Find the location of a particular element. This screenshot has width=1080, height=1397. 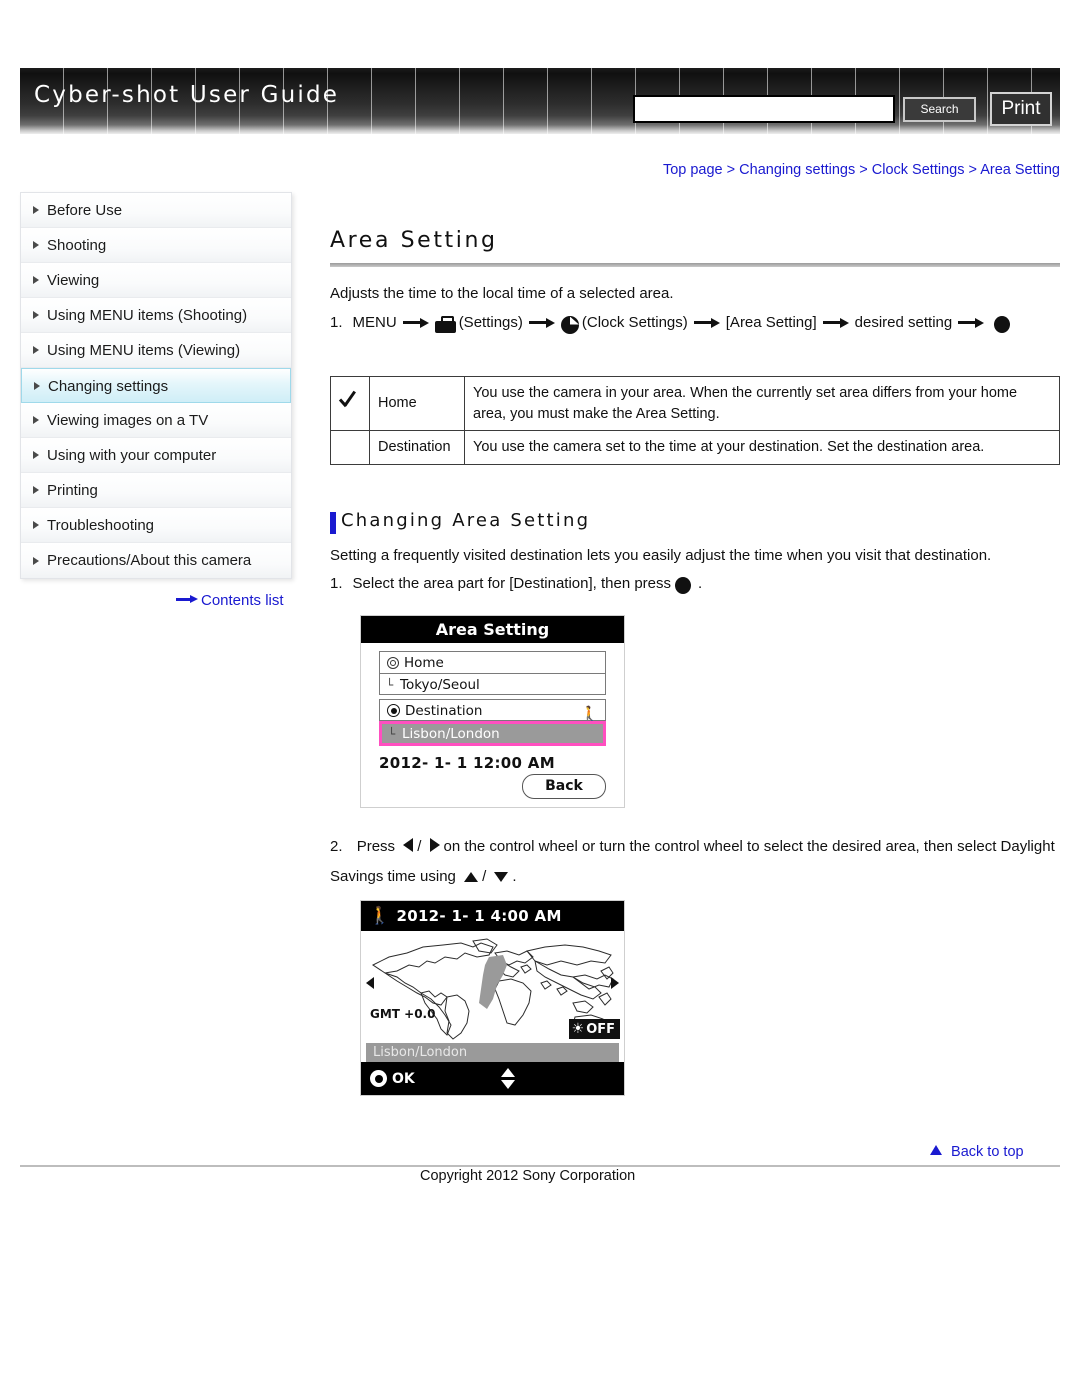

camera-map-footer: OK is located at coordinates (492, 1078).